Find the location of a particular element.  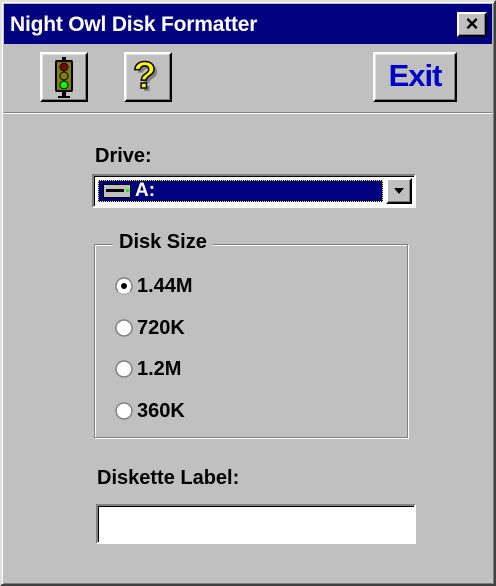

exit-button: Exit is located at coordinates (415, 77).